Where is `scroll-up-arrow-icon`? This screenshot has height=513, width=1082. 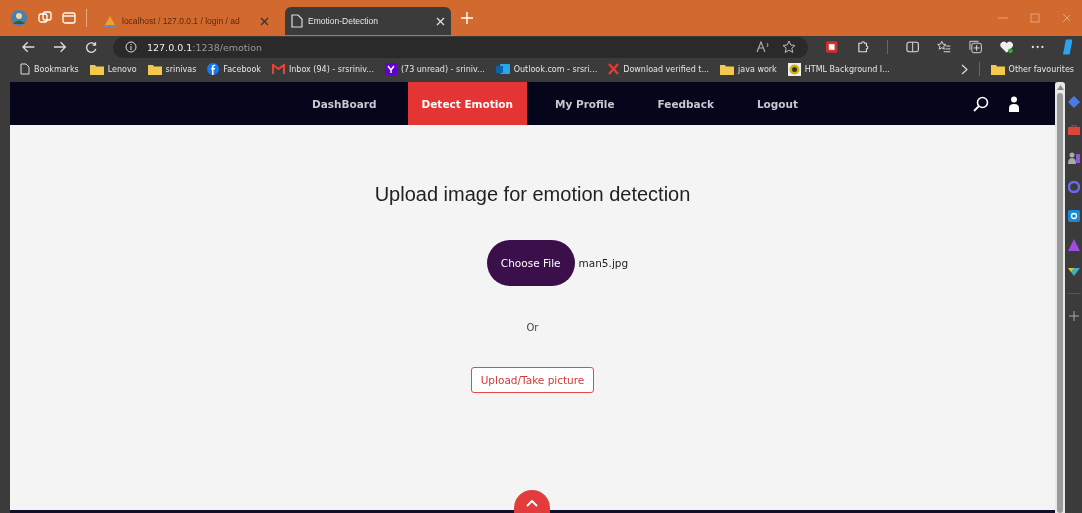 scroll-up-arrow-icon is located at coordinates (1060, 87).